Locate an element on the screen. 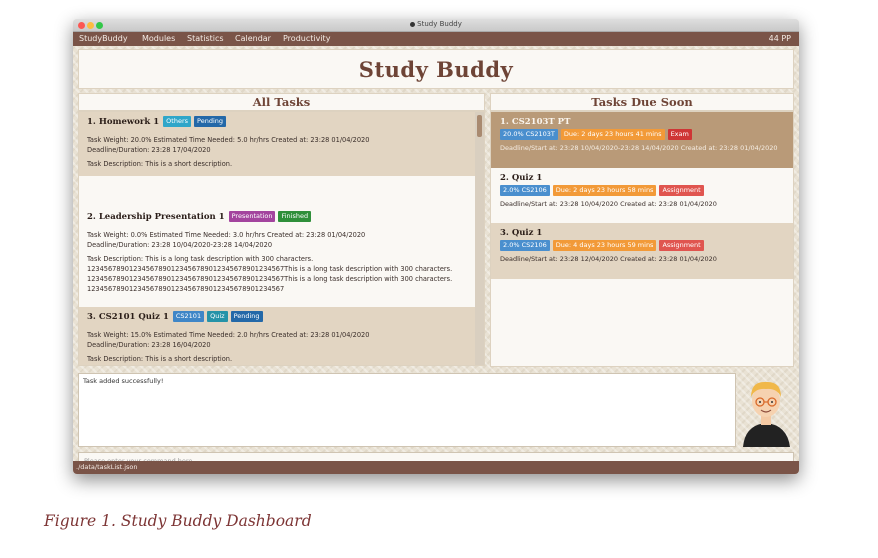  scrollbar is located at coordinates (479, 238).